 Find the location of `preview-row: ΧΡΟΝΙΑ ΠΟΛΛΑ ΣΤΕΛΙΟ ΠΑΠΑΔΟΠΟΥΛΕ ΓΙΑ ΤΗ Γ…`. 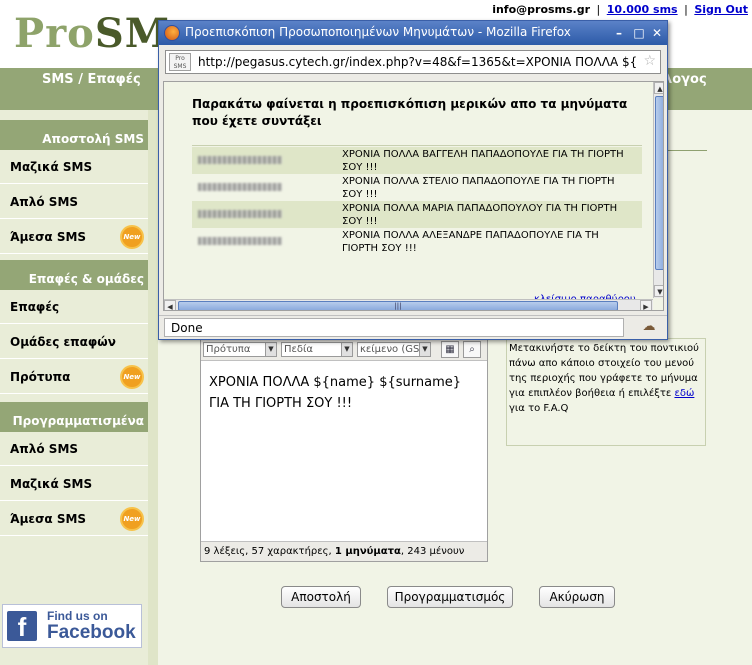

preview-row: ΧΡΟΝΙΑ ΠΟΛΛΑ ΣΤΕΛΙΟ ΠΑΠΑΔΟΠΟΥΛΕ ΓΙΑ ΤΗ Γ… is located at coordinates (417, 187).